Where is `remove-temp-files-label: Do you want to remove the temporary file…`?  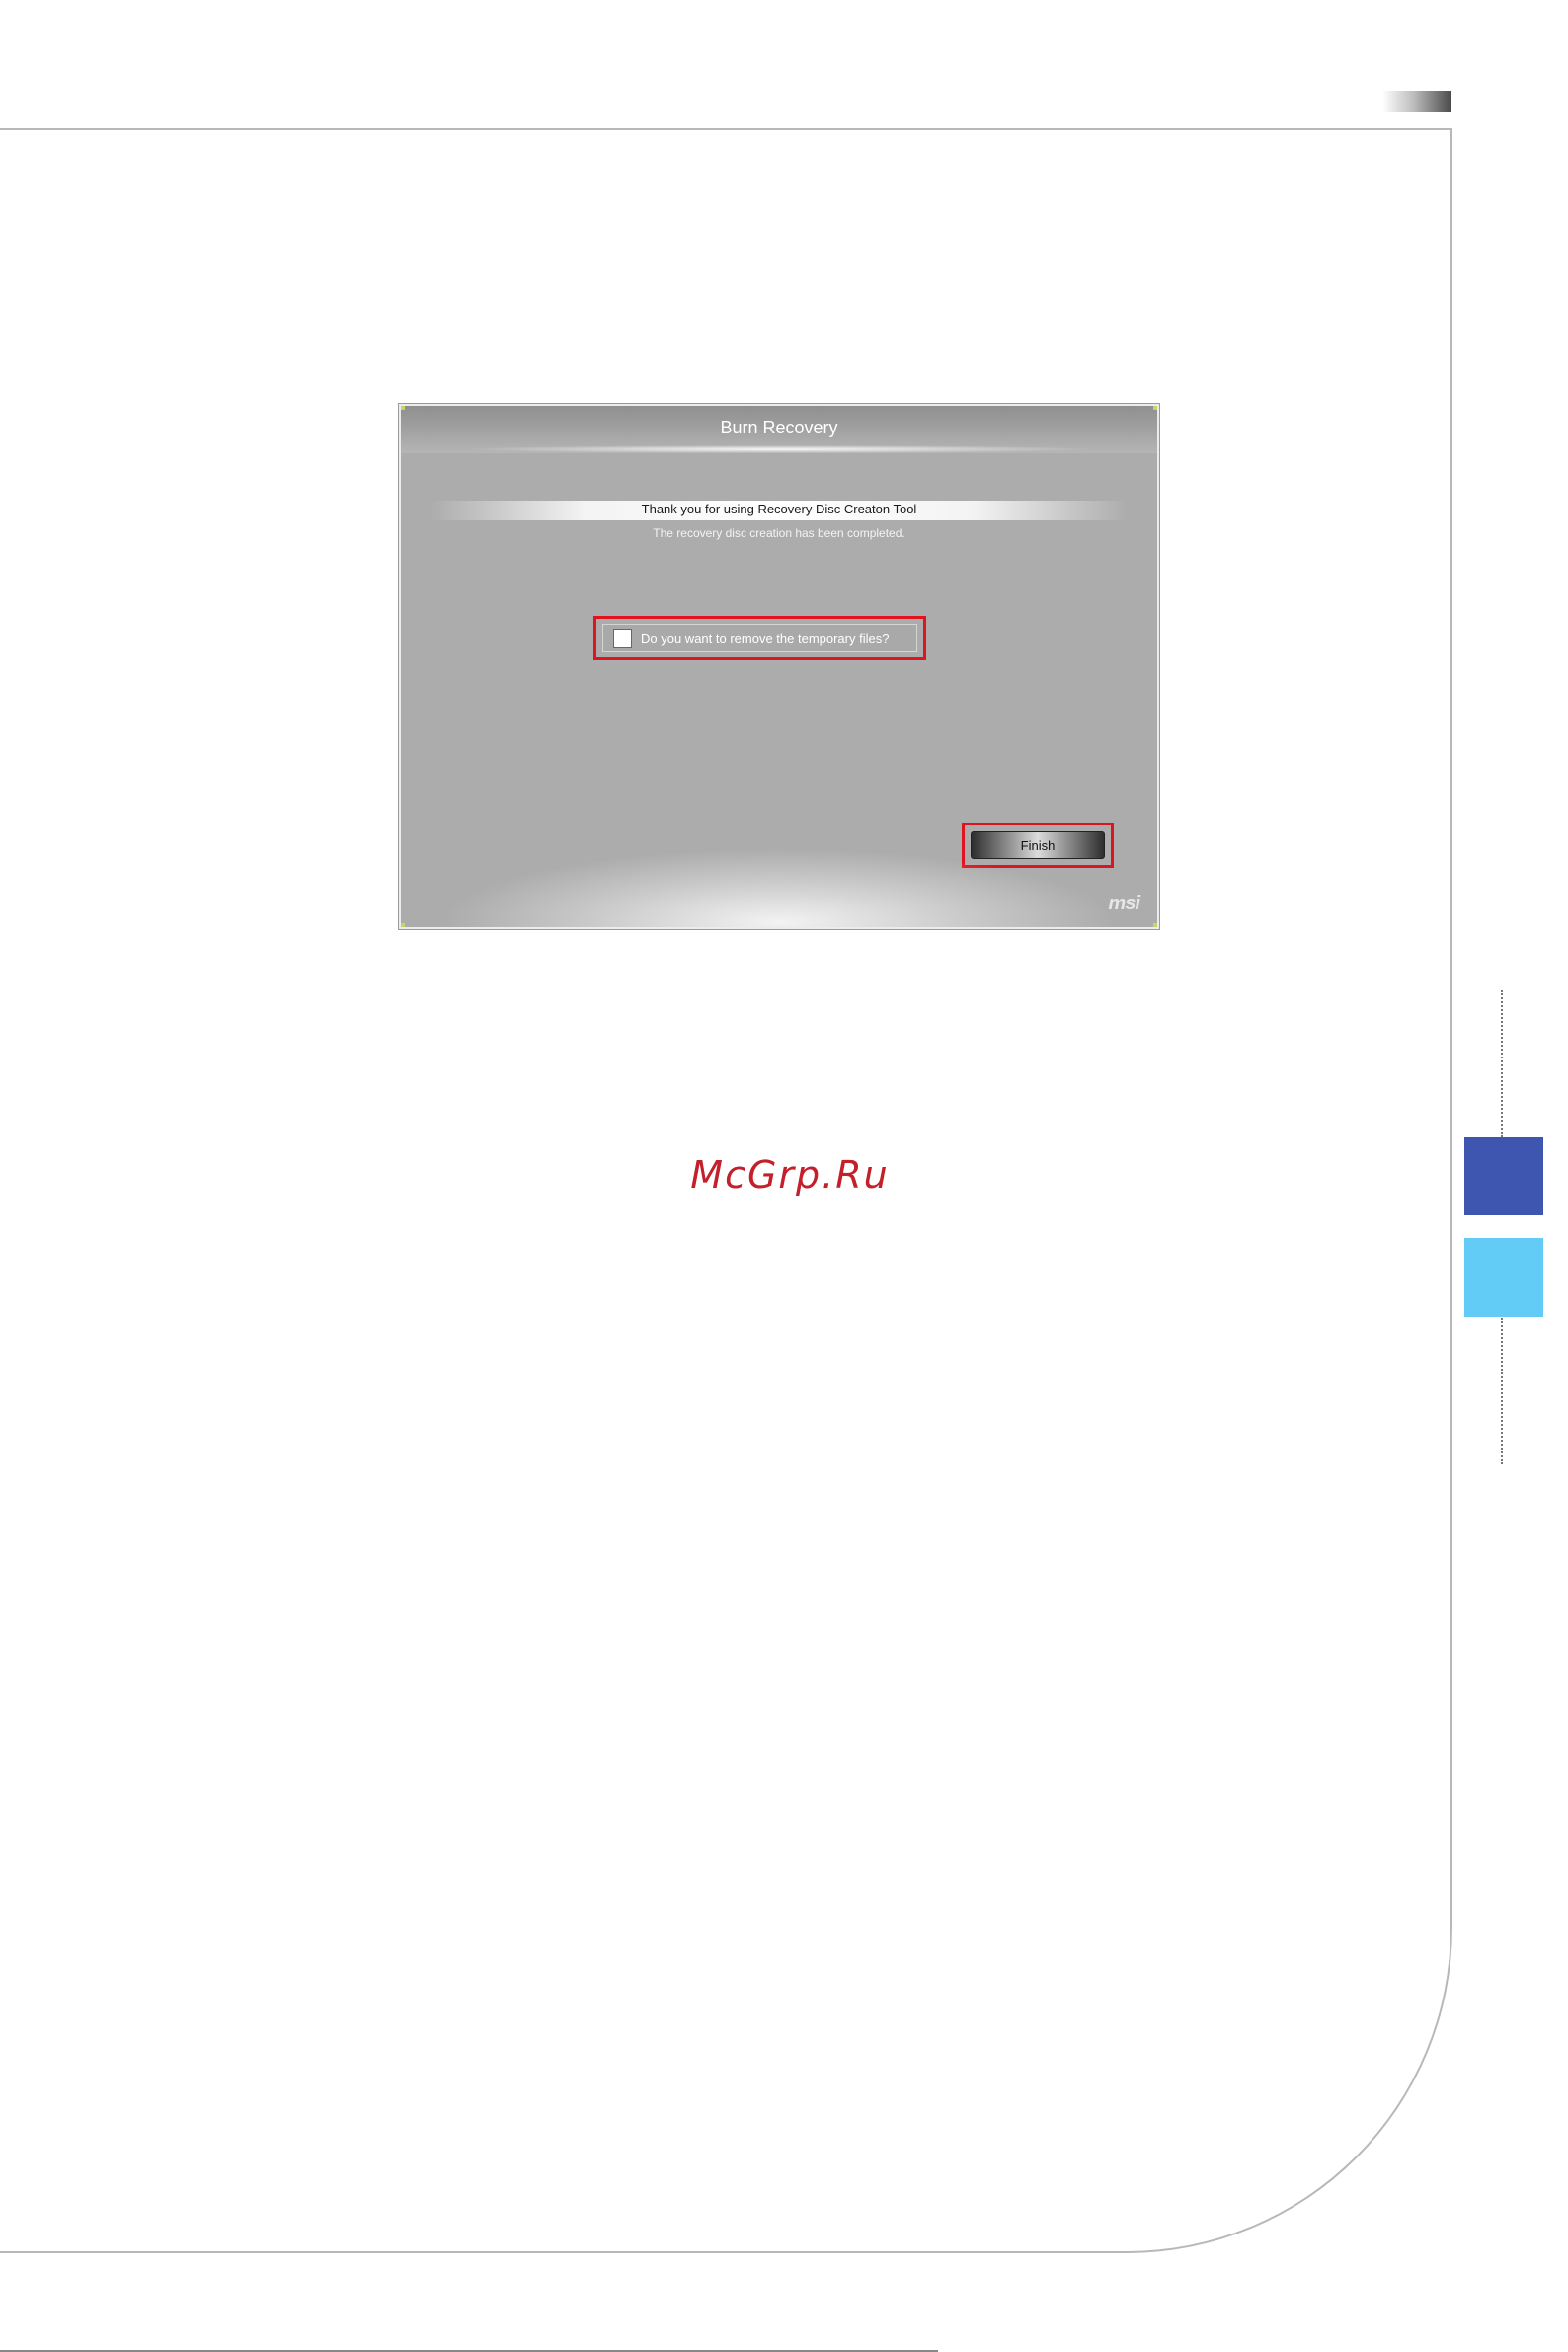
remove-temp-files-label: Do you want to remove the temporary file… is located at coordinates (766, 638).